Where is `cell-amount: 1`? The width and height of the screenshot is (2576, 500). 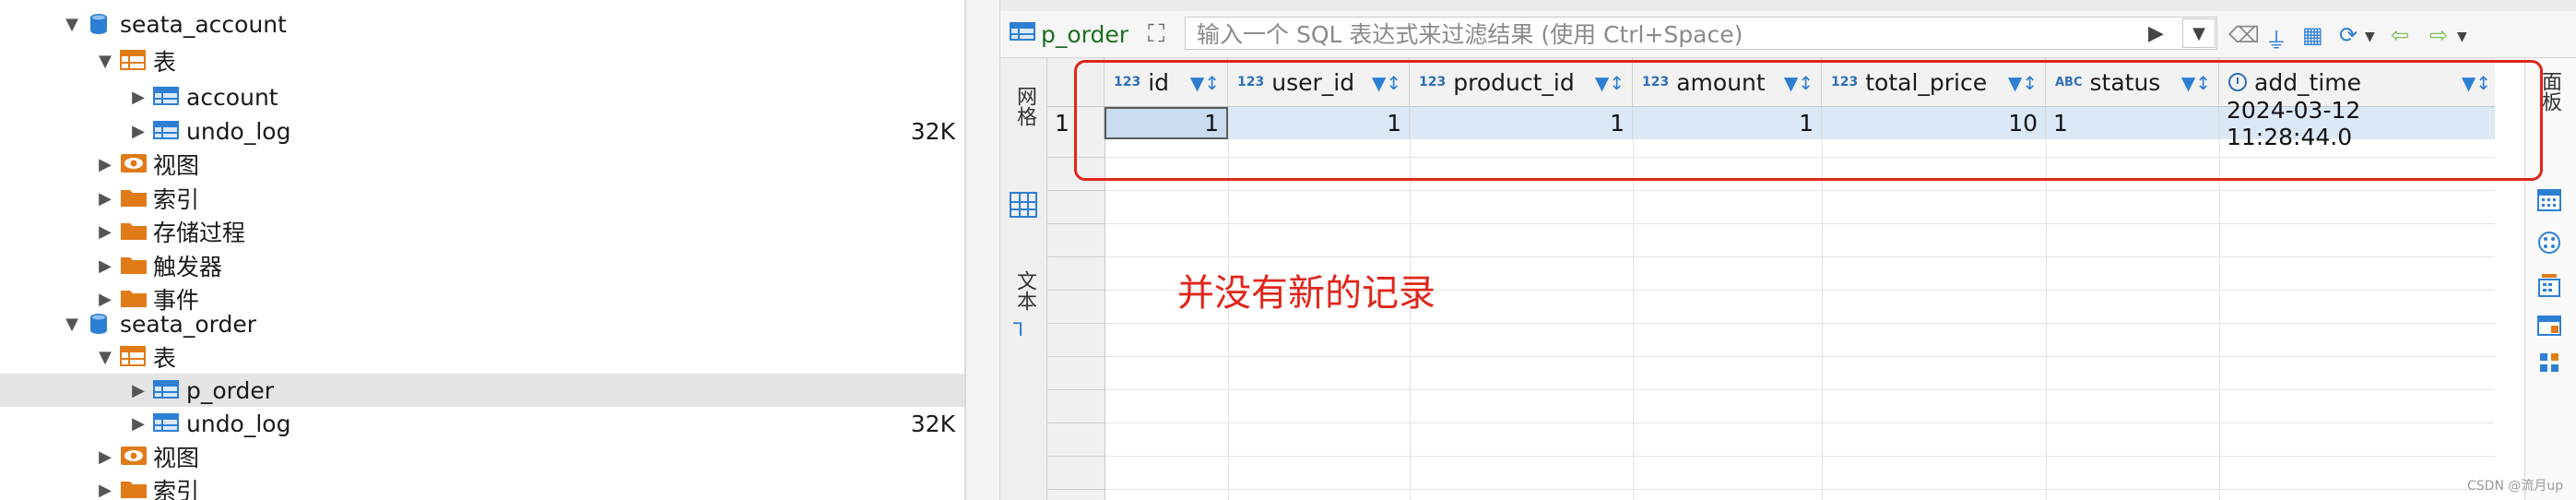
cell-amount: 1 is located at coordinates (1727, 123).